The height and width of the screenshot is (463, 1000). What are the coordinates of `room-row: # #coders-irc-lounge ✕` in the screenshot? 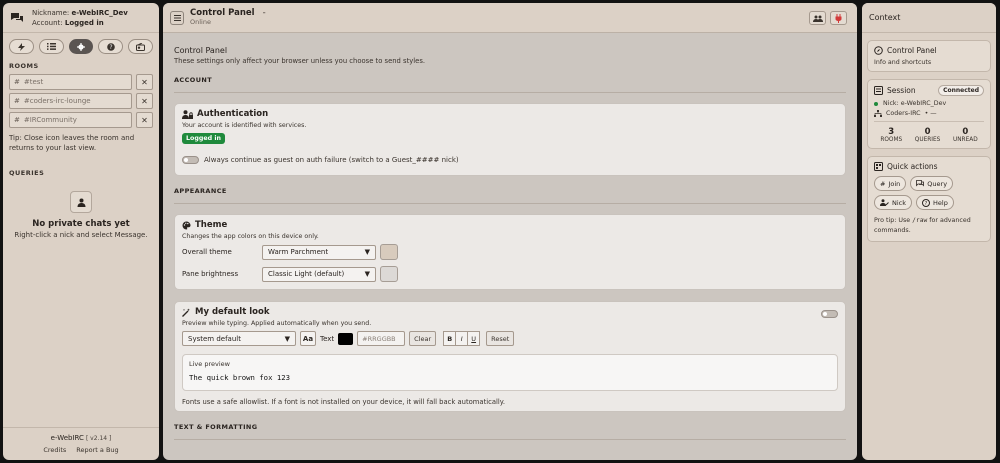 It's located at (81, 101).